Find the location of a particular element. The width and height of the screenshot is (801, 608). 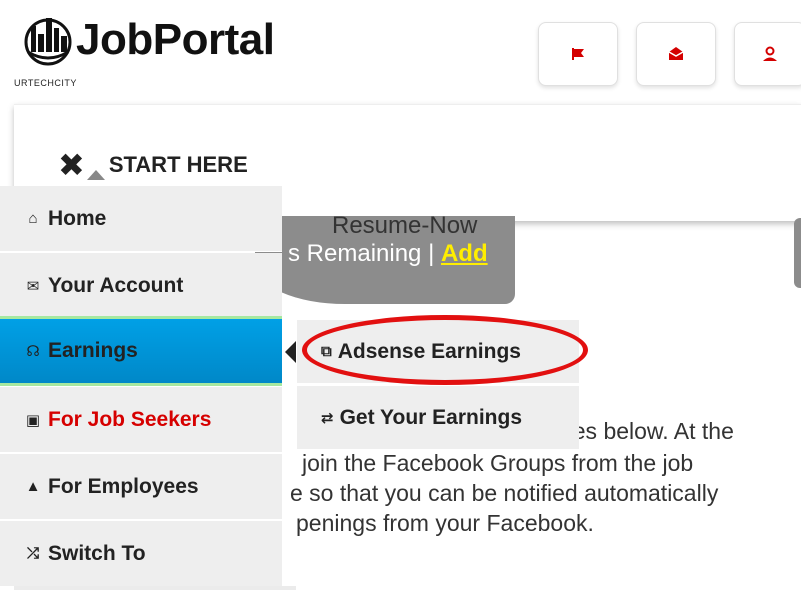

earnings-icon: ☊ is located at coordinates (33, 351).